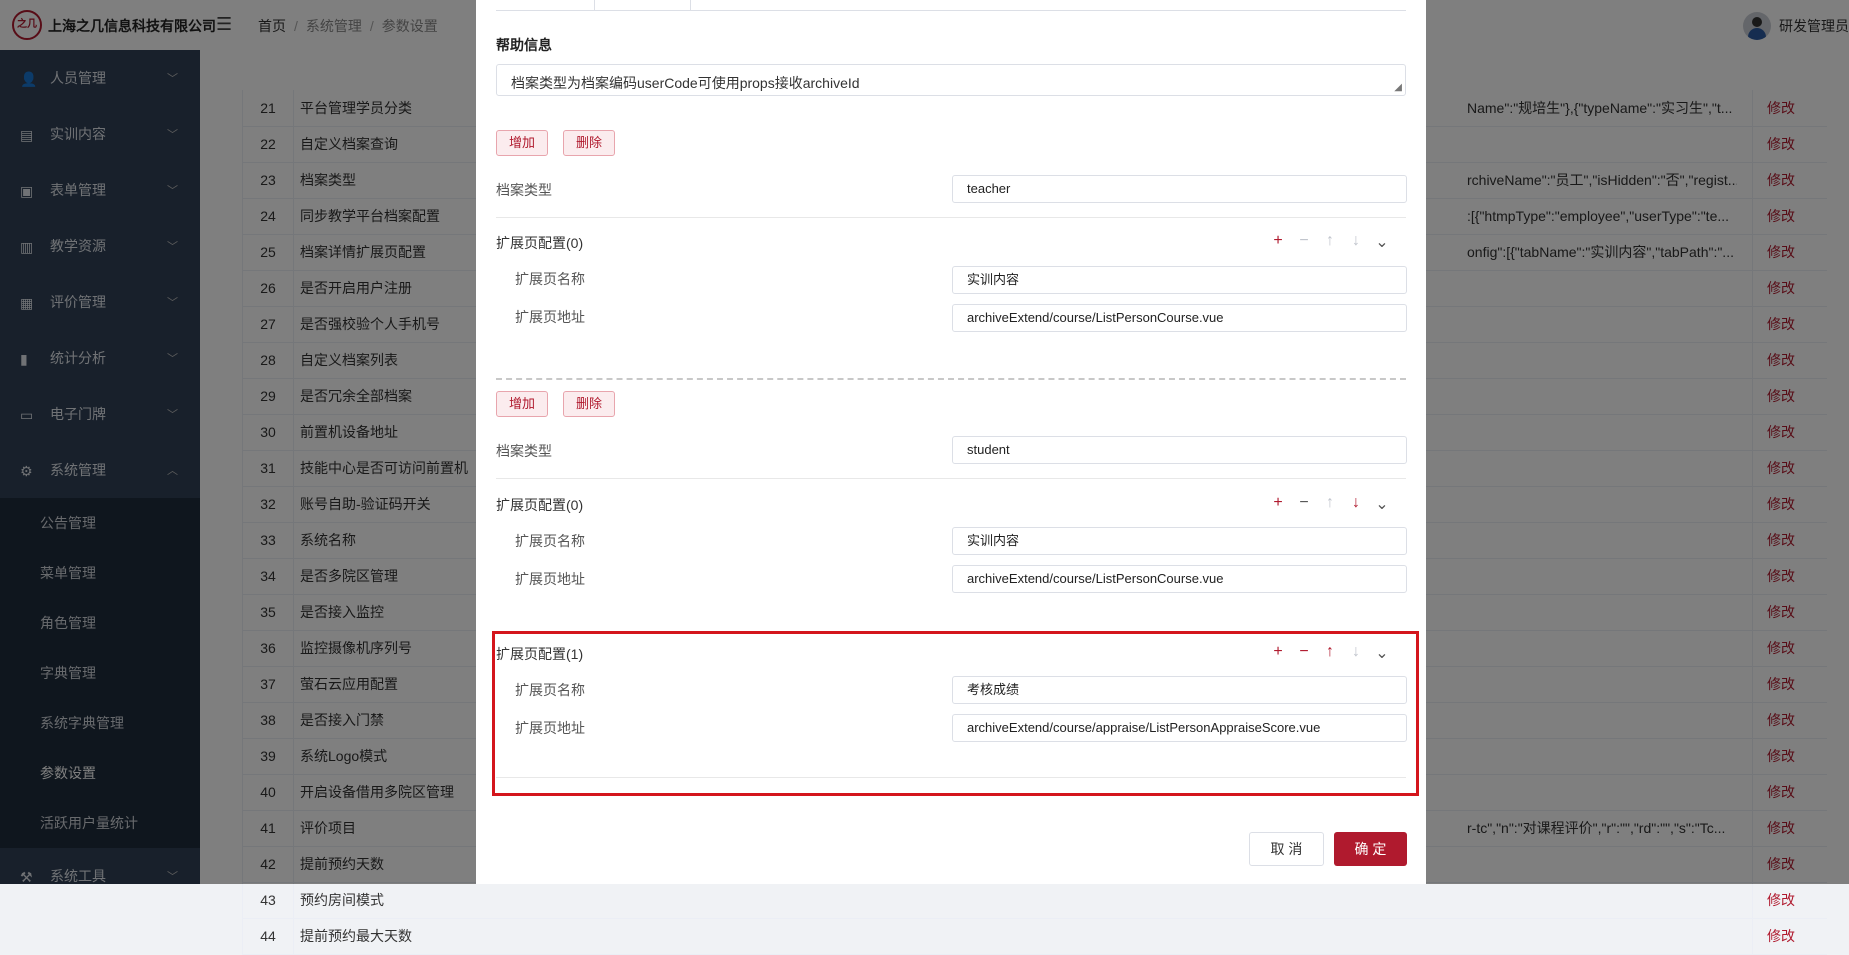 The width and height of the screenshot is (1849, 955). Describe the element at coordinates (1398, 87) in the screenshot. I see `resize-handle-icon: ◢` at that location.